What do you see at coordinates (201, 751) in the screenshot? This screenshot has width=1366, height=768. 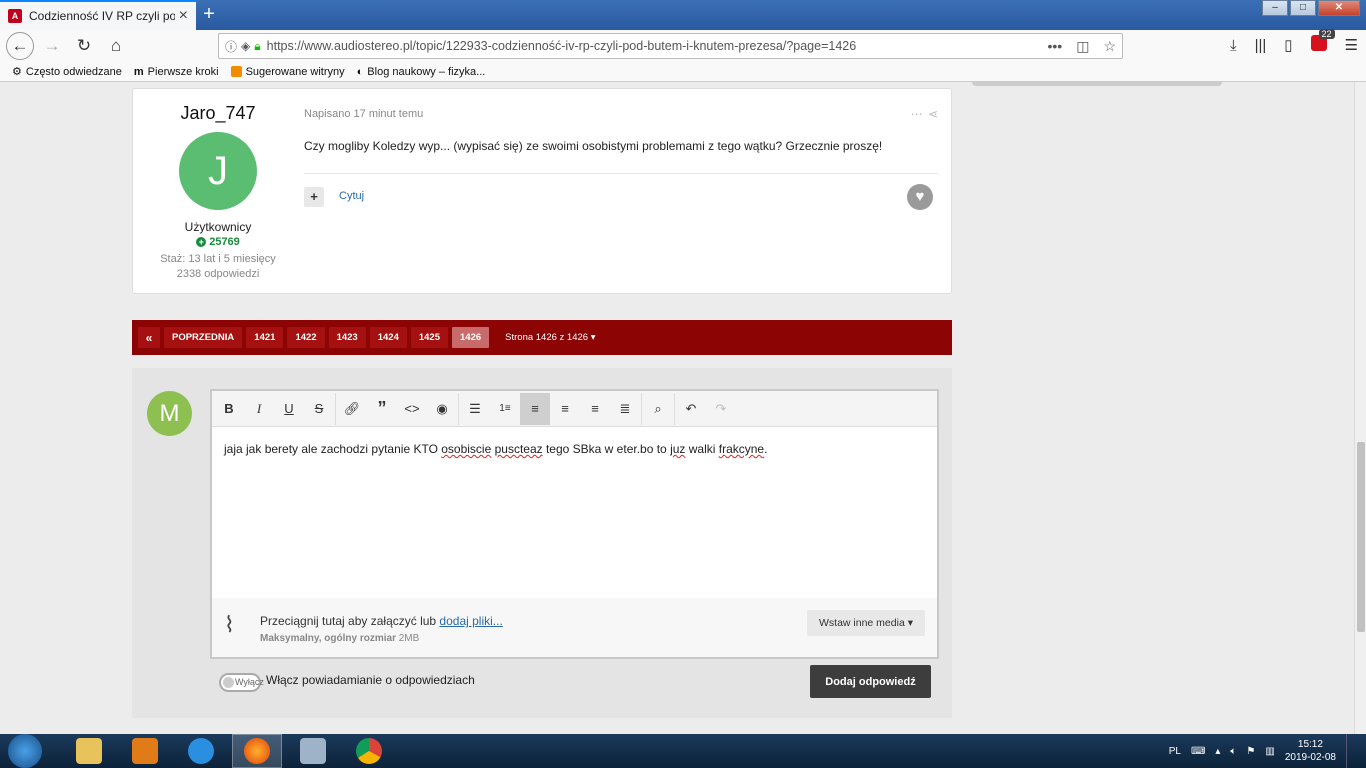 I see `taskbar-ie` at bounding box center [201, 751].